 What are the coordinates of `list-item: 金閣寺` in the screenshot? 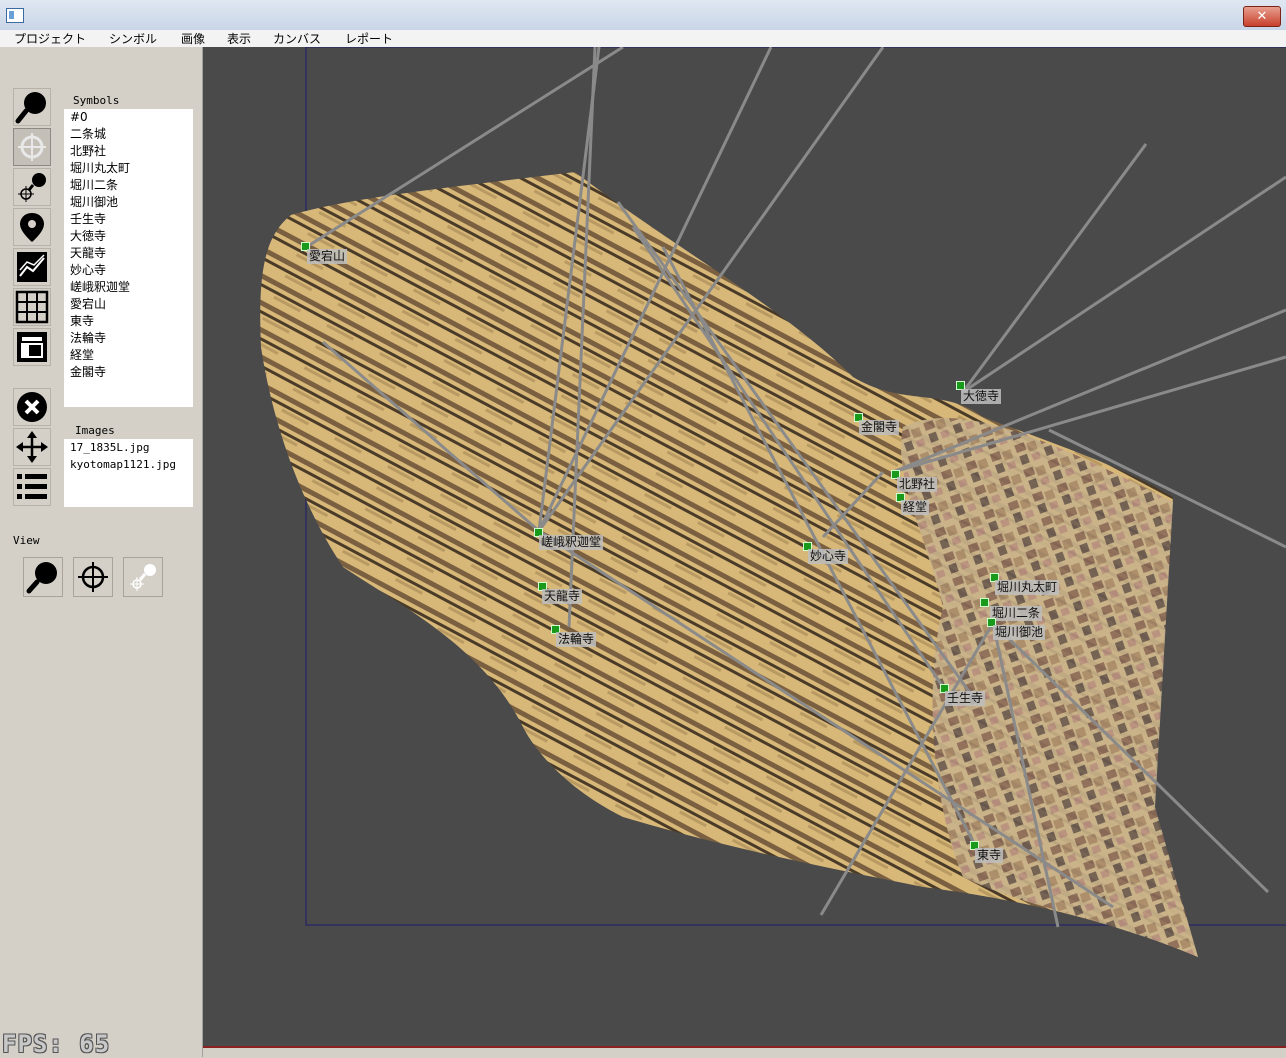 It's located at (128, 372).